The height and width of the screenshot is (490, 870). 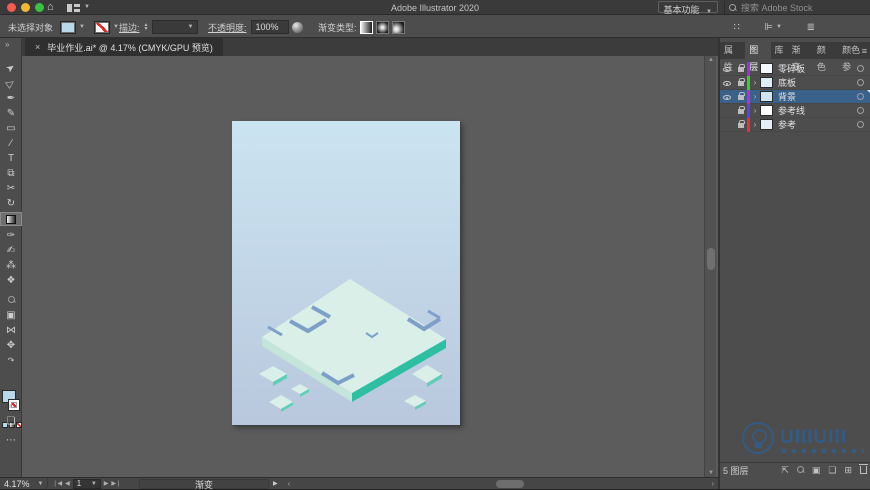 What do you see at coordinates (11, 346) in the screenshot?
I see `puppet-warp-tool: ✥` at bounding box center [11, 346].